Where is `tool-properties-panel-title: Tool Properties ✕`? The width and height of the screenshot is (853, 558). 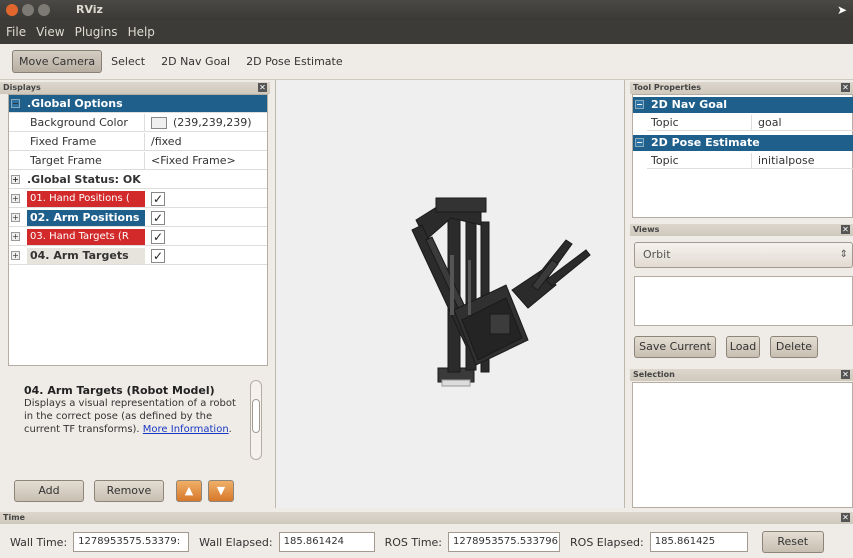
tool-properties-panel-title: Tool Properties ✕ is located at coordinates (741, 88).